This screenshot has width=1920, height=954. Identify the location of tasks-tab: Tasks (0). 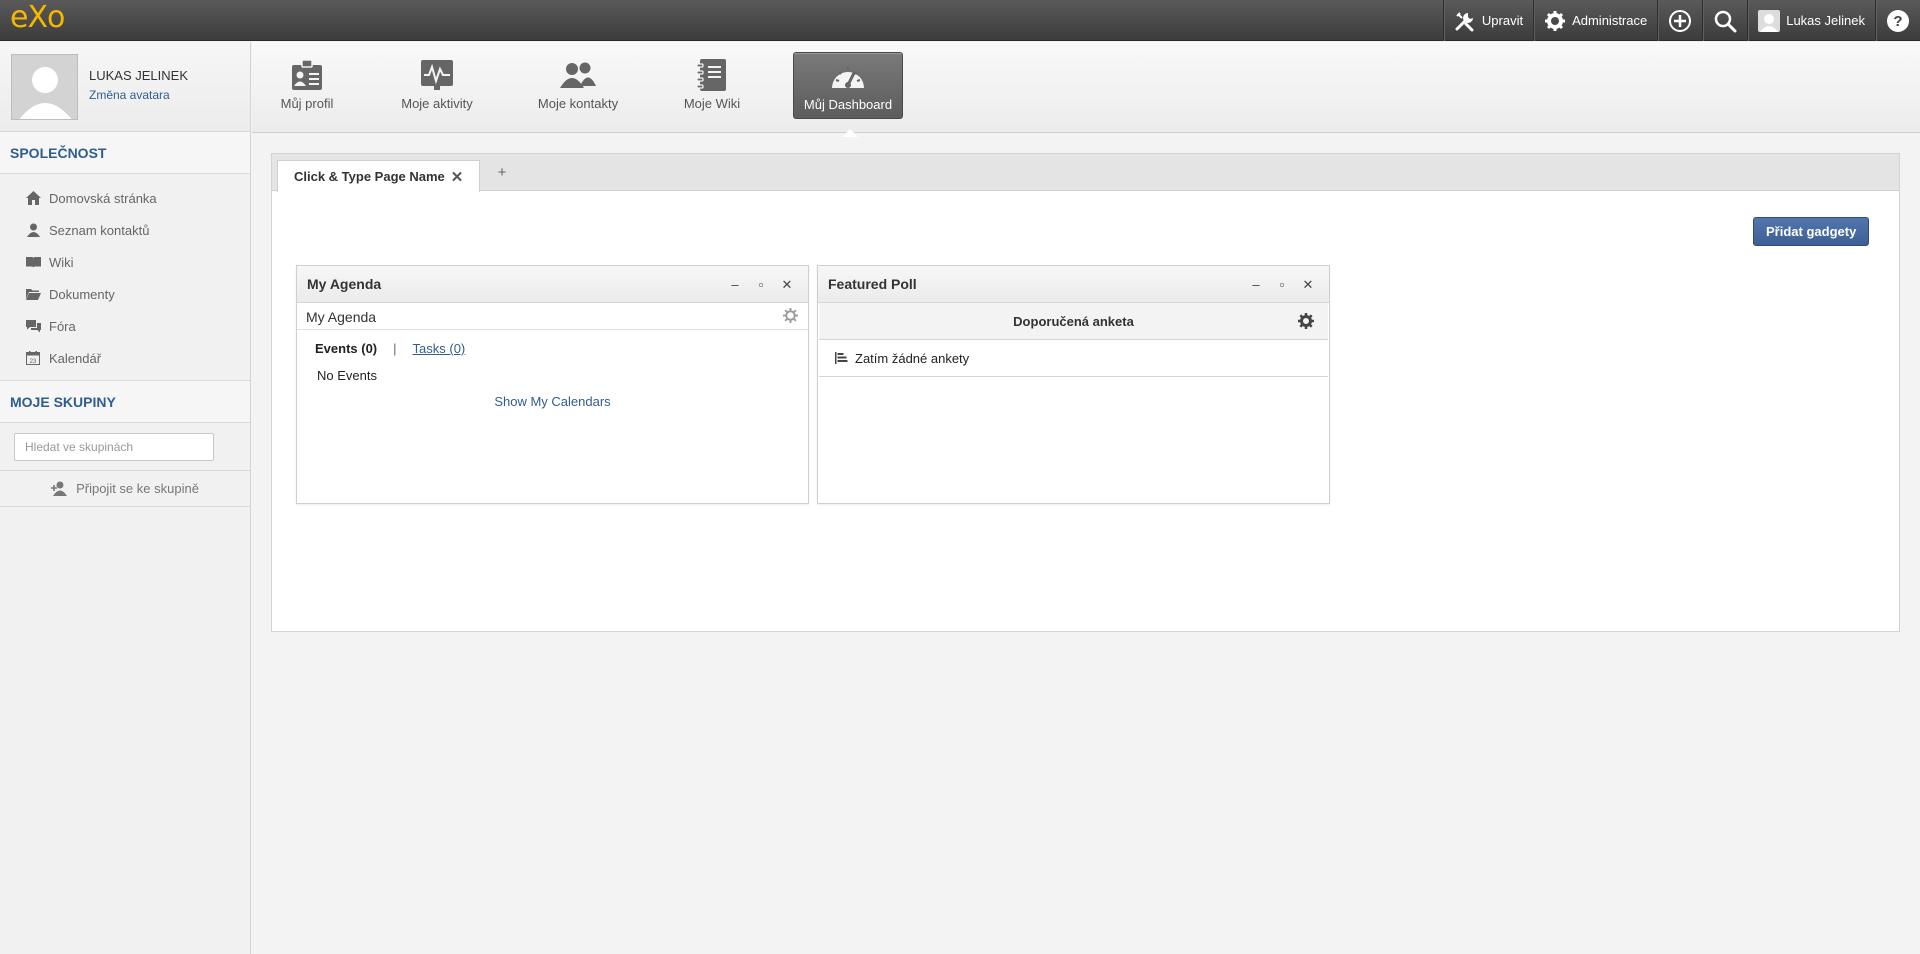
(439, 348).